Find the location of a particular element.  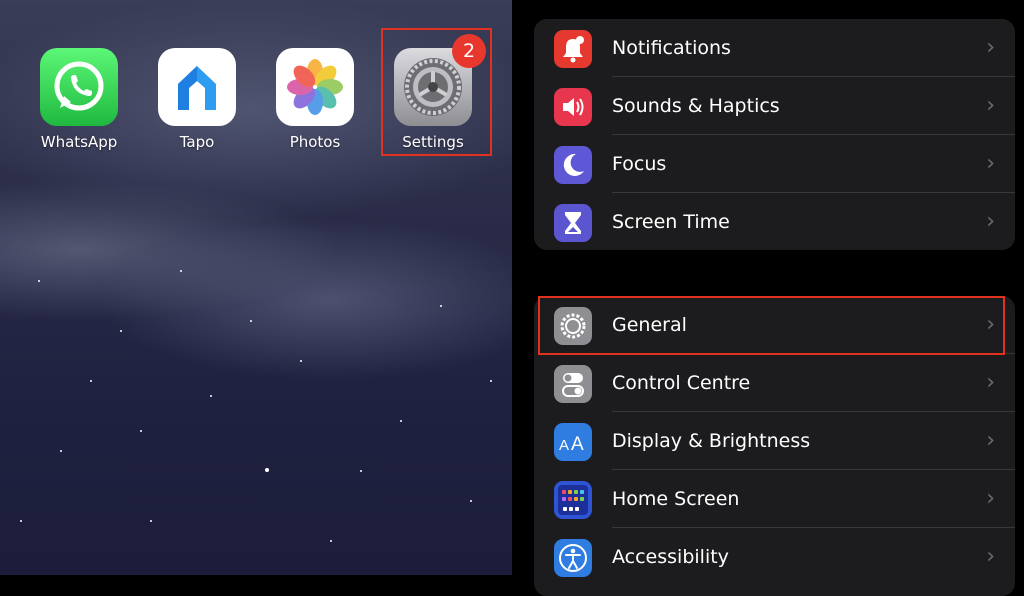

app-label: WhatsApp is located at coordinates (79, 142).